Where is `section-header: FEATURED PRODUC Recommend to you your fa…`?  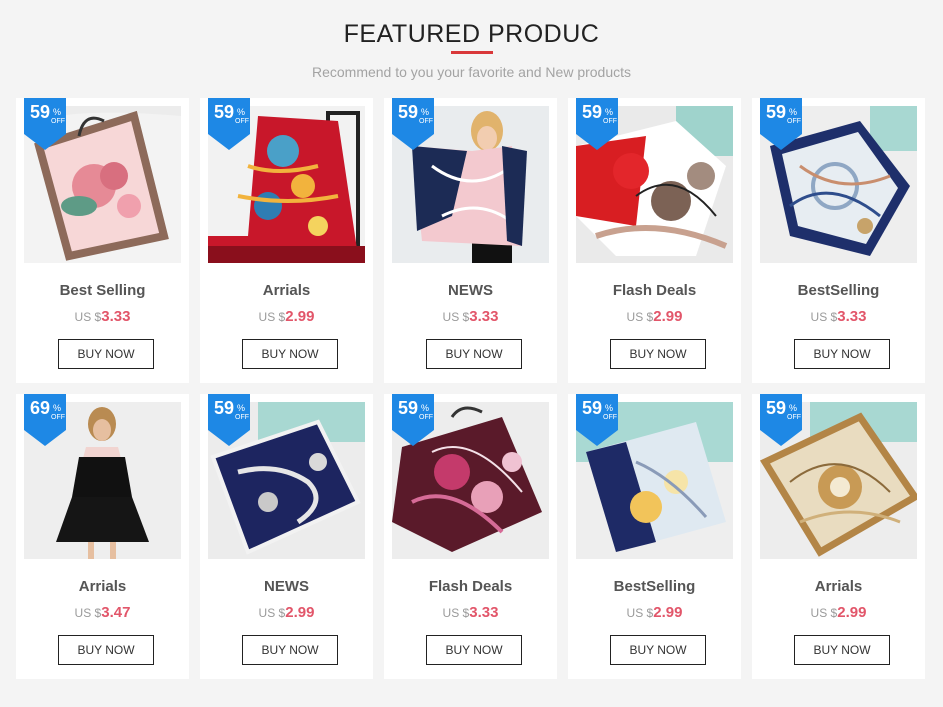
section-header: FEATURED PRODUC Recommend to you your fa… is located at coordinates (471, 48).